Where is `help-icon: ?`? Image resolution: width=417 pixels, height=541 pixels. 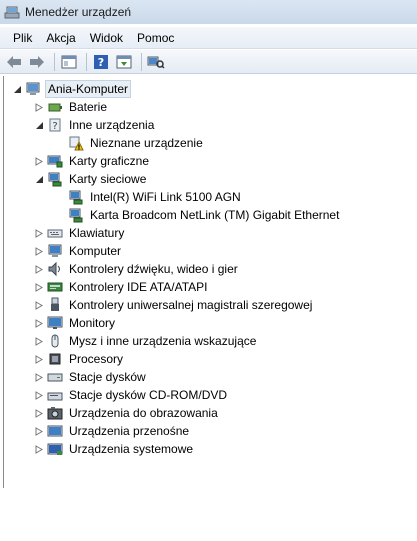
help-icon: ? is located at coordinates (101, 62).